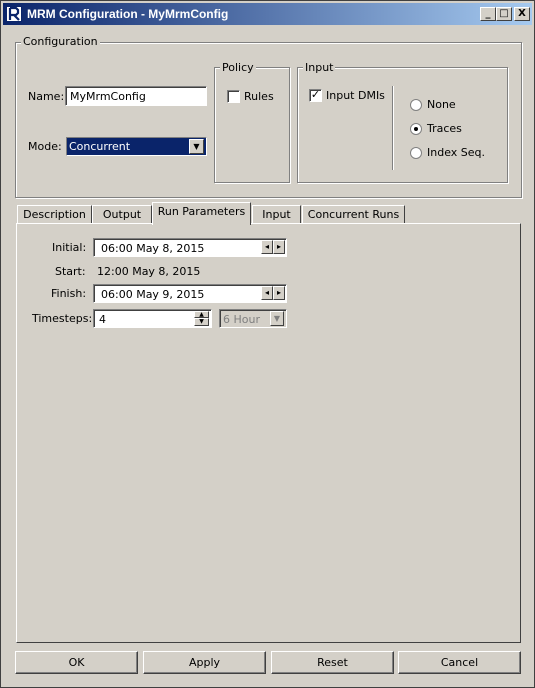 The image size is (535, 688). I want to click on radio-index-seq-label: Index Seq., so click(456, 152).